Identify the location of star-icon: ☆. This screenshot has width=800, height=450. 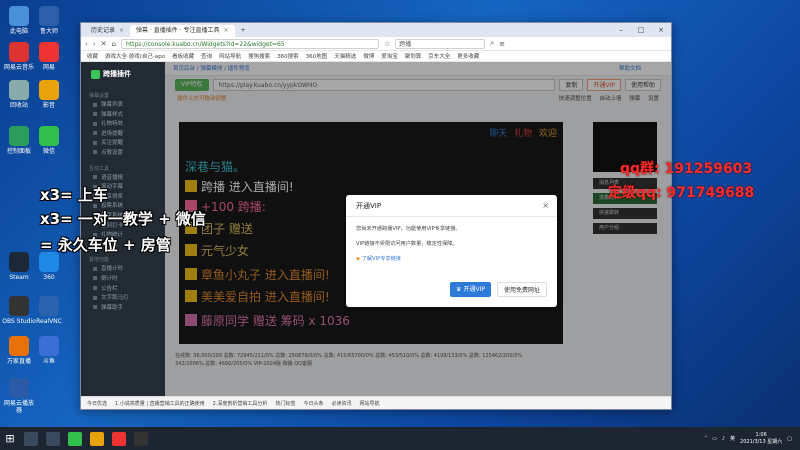
(387, 44).